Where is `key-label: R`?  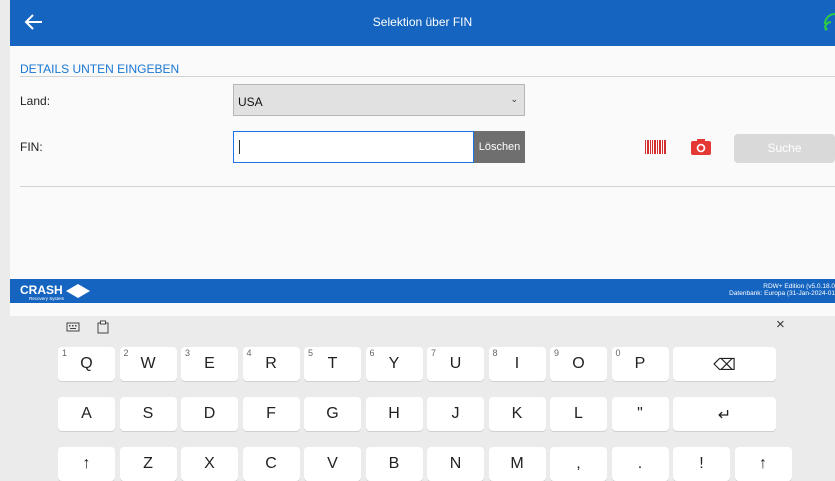 key-label: R is located at coordinates (271, 363).